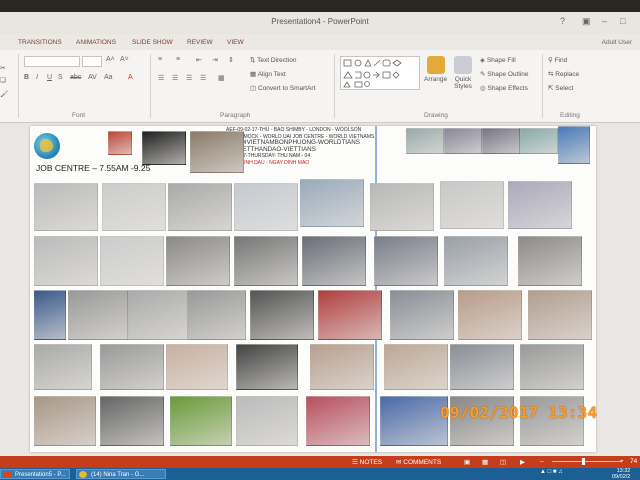  I want to click on bold-button: B, so click(26, 77).